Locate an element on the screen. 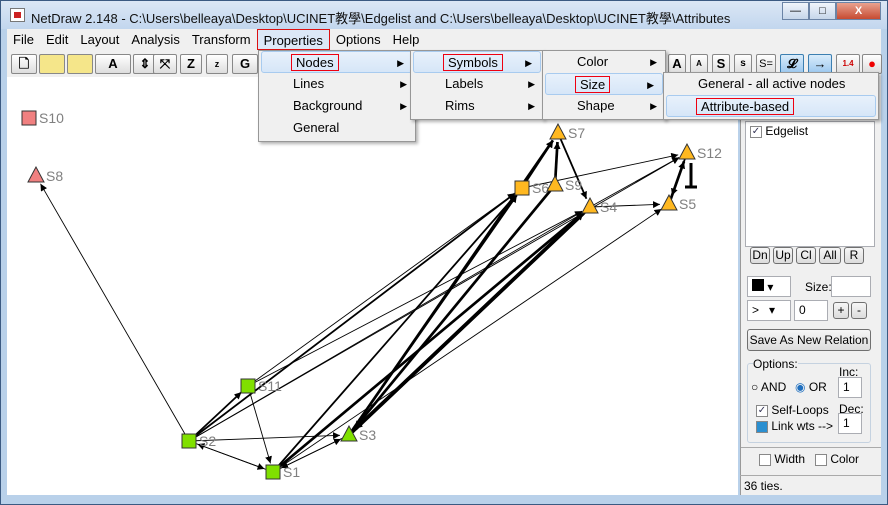  node-S6 is located at coordinates (522, 188).